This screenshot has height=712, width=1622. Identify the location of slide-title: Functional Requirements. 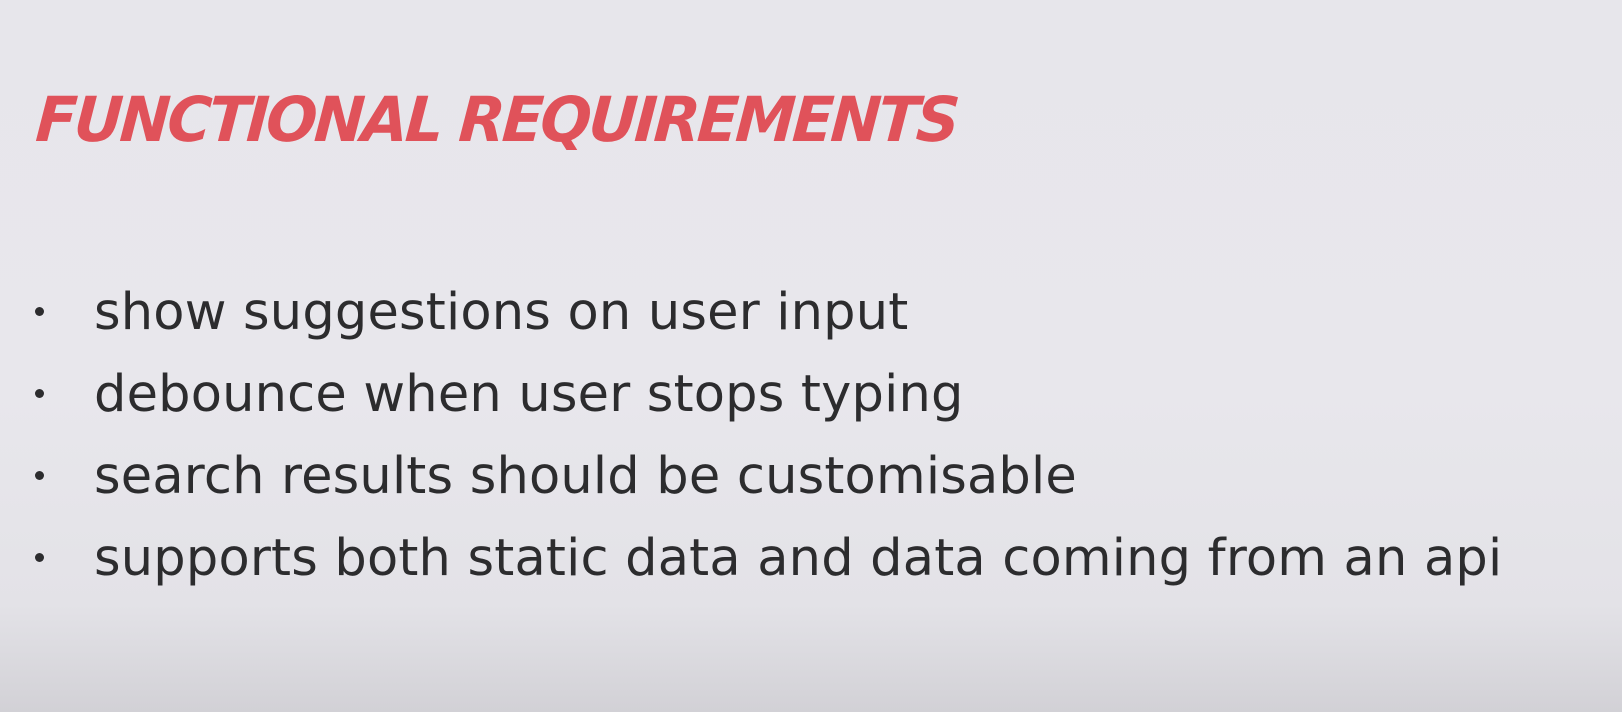
(496, 119).